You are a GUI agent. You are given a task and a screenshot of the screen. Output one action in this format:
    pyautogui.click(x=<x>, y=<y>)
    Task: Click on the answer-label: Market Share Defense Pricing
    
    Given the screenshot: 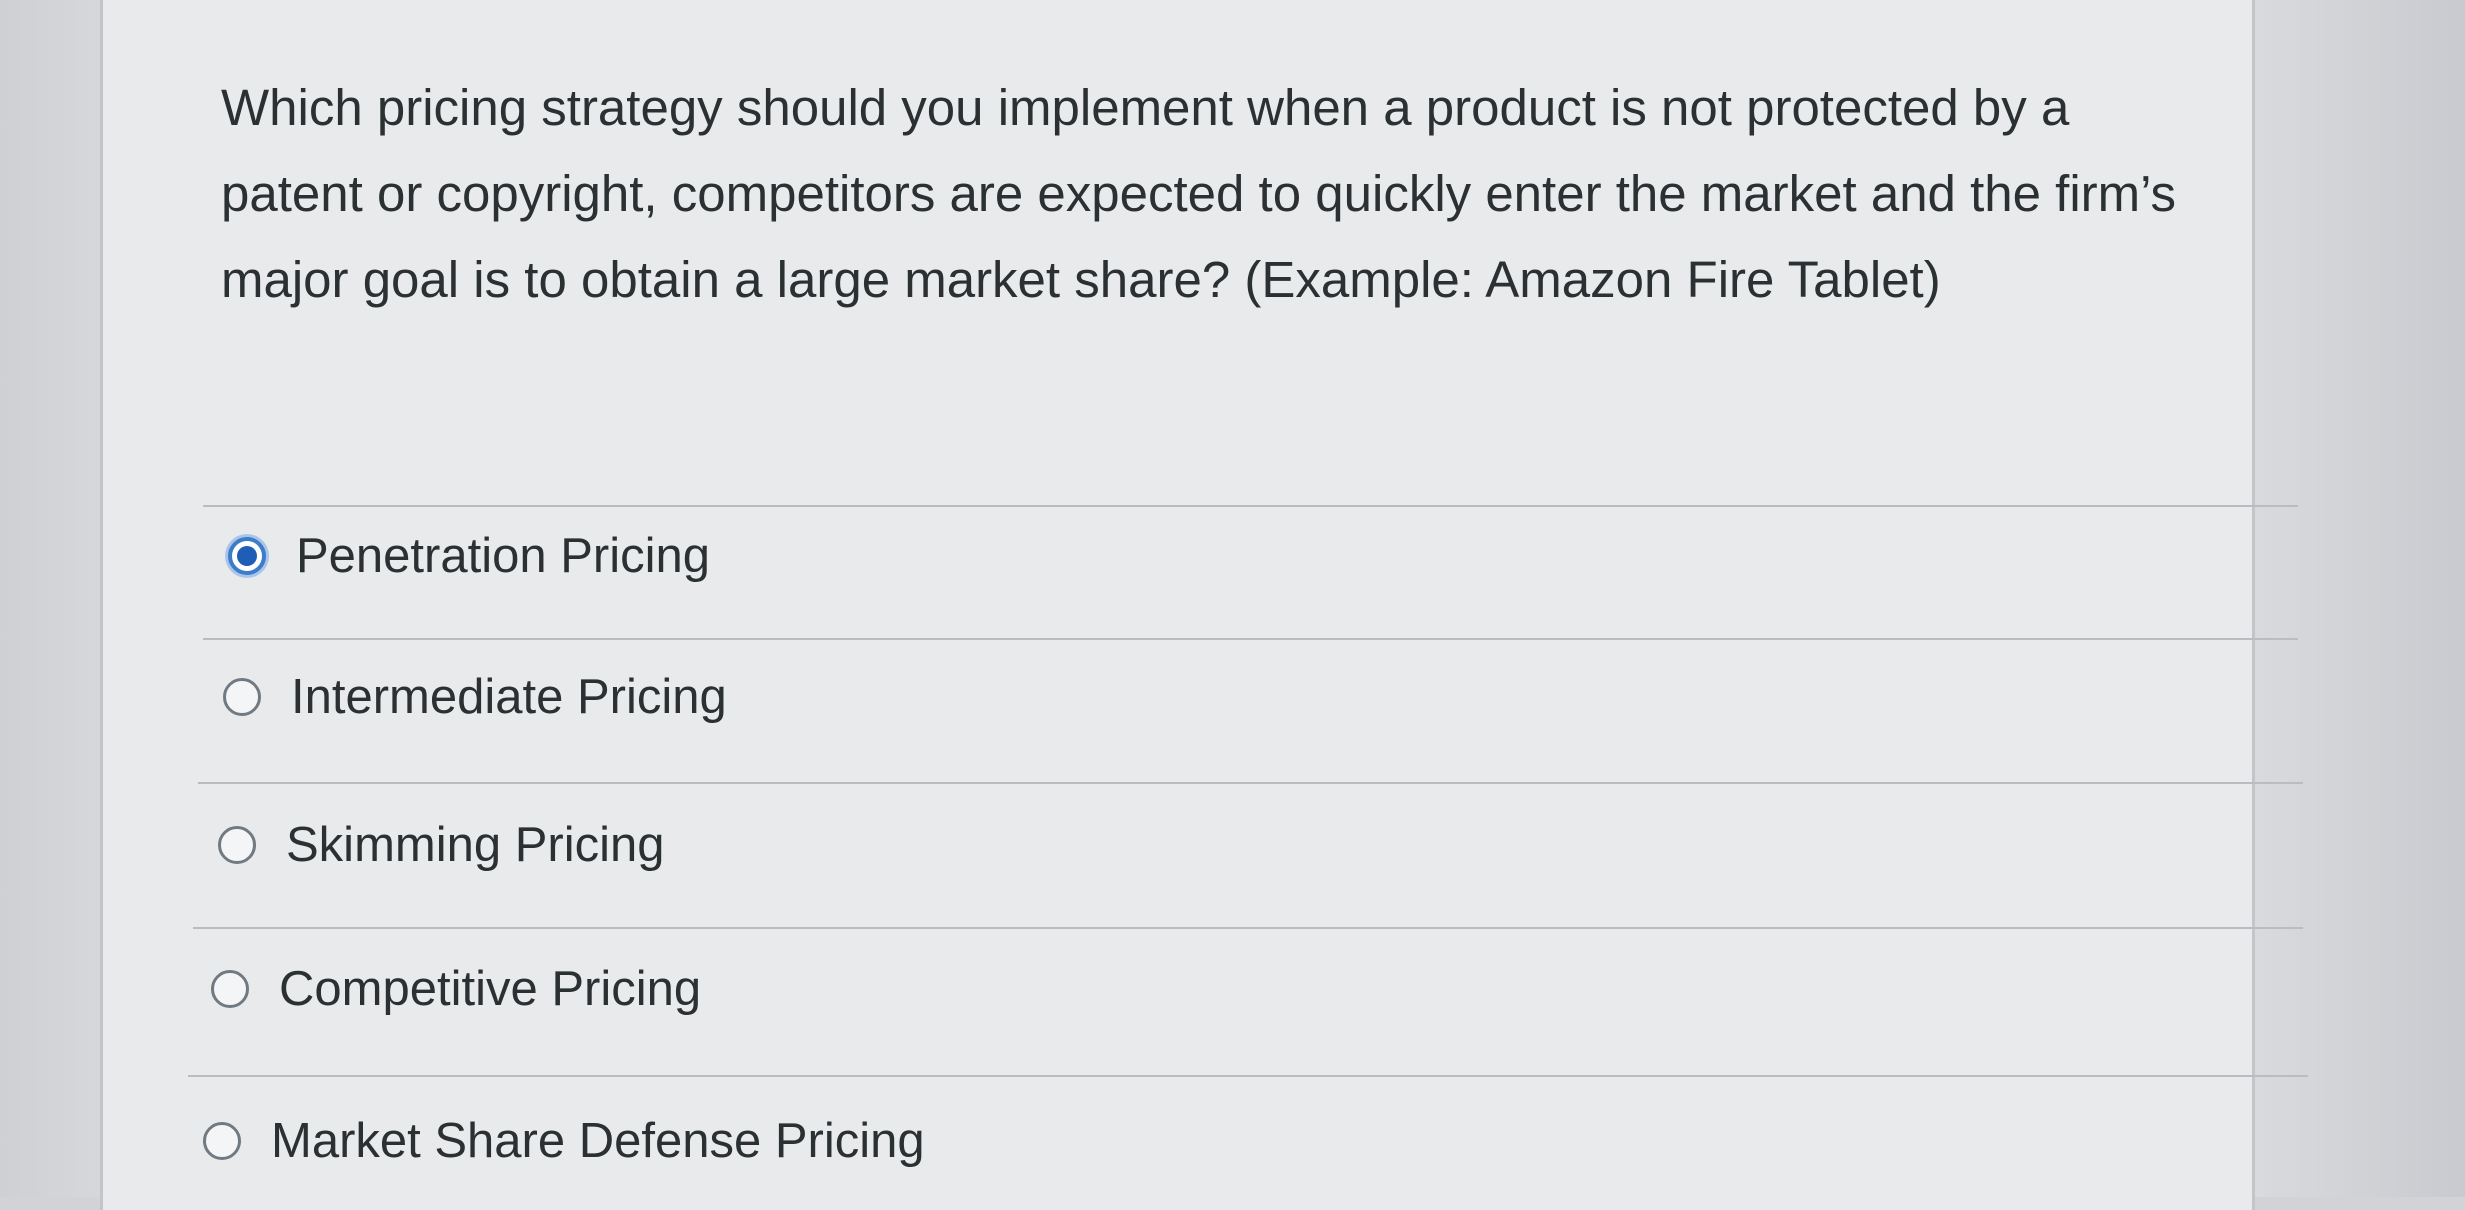 What is the action you would take?
    pyautogui.click(x=598, y=1141)
    